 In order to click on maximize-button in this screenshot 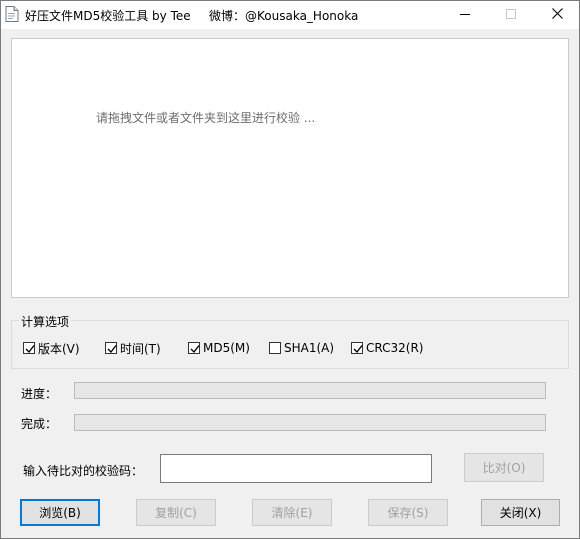, I will do `click(511, 15)`.